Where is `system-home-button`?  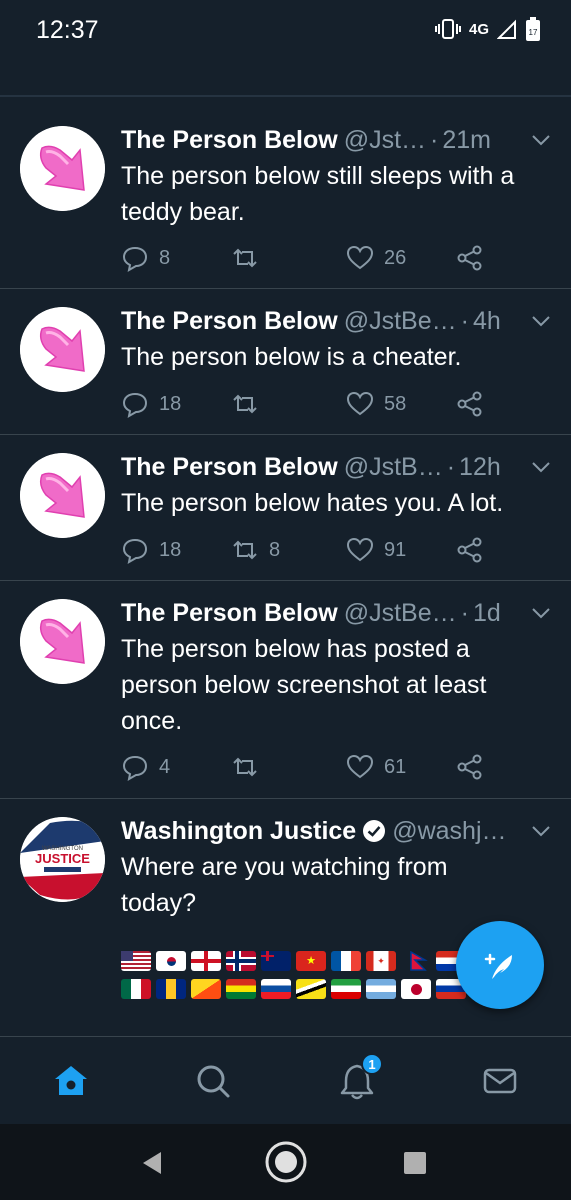 system-home-button is located at coordinates (286, 1162).